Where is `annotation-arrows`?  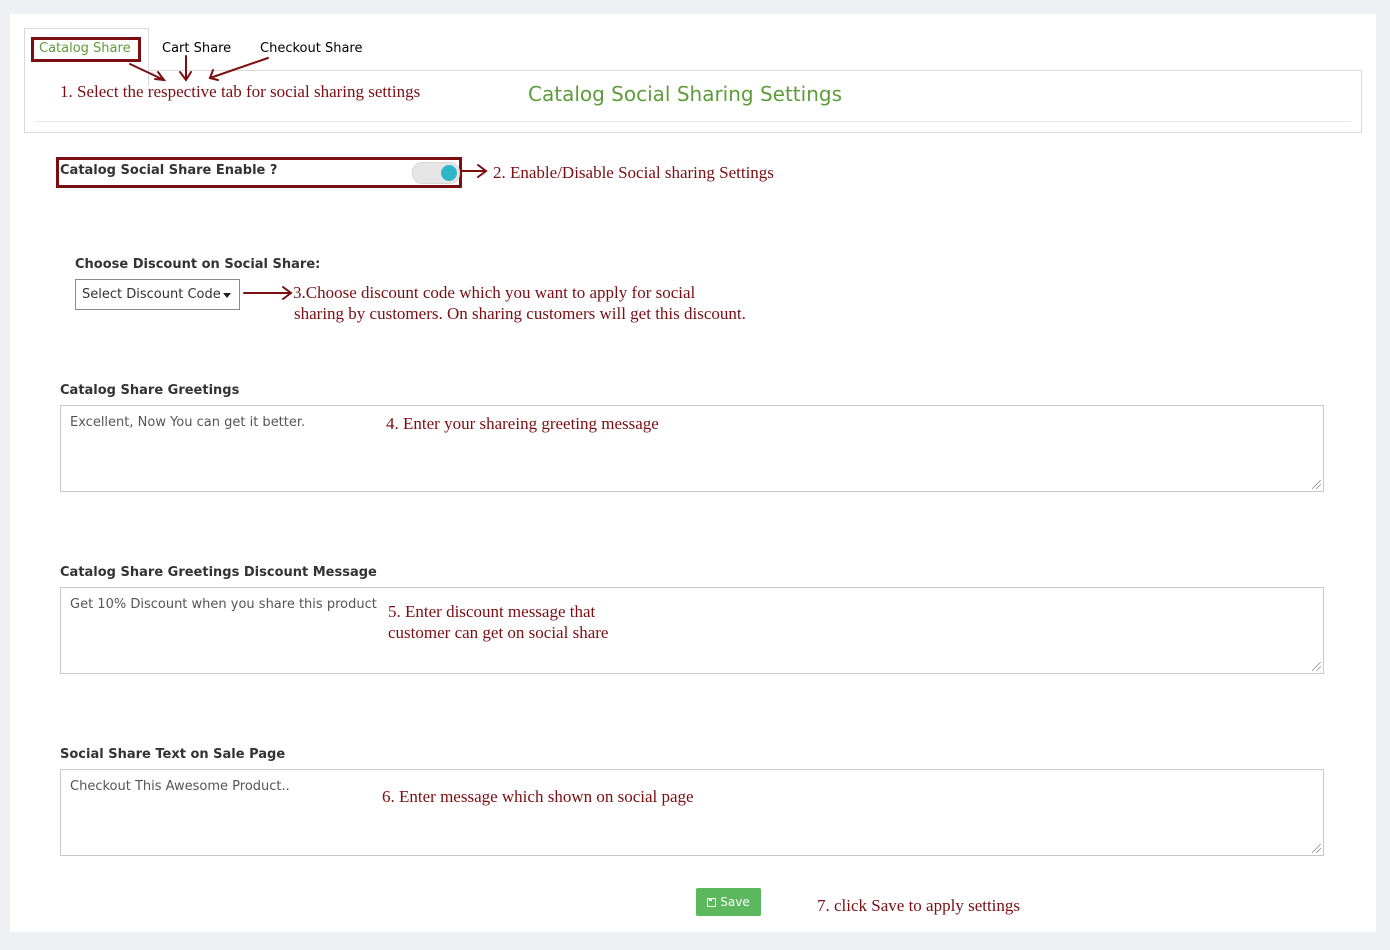
annotation-arrows is located at coordinates (308, 177).